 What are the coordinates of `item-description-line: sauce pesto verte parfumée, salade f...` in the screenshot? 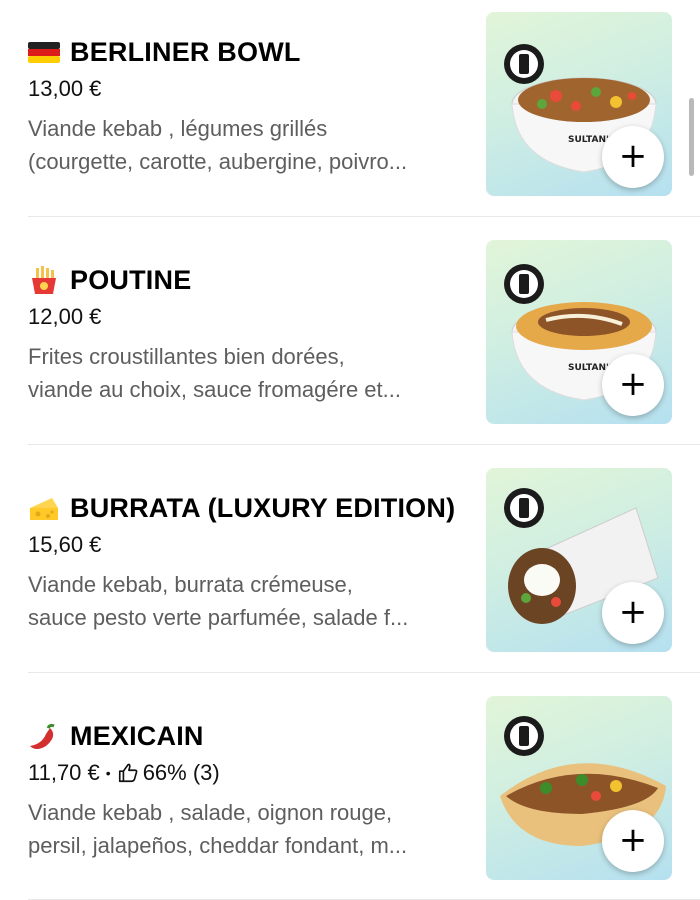 It's located at (218, 617).